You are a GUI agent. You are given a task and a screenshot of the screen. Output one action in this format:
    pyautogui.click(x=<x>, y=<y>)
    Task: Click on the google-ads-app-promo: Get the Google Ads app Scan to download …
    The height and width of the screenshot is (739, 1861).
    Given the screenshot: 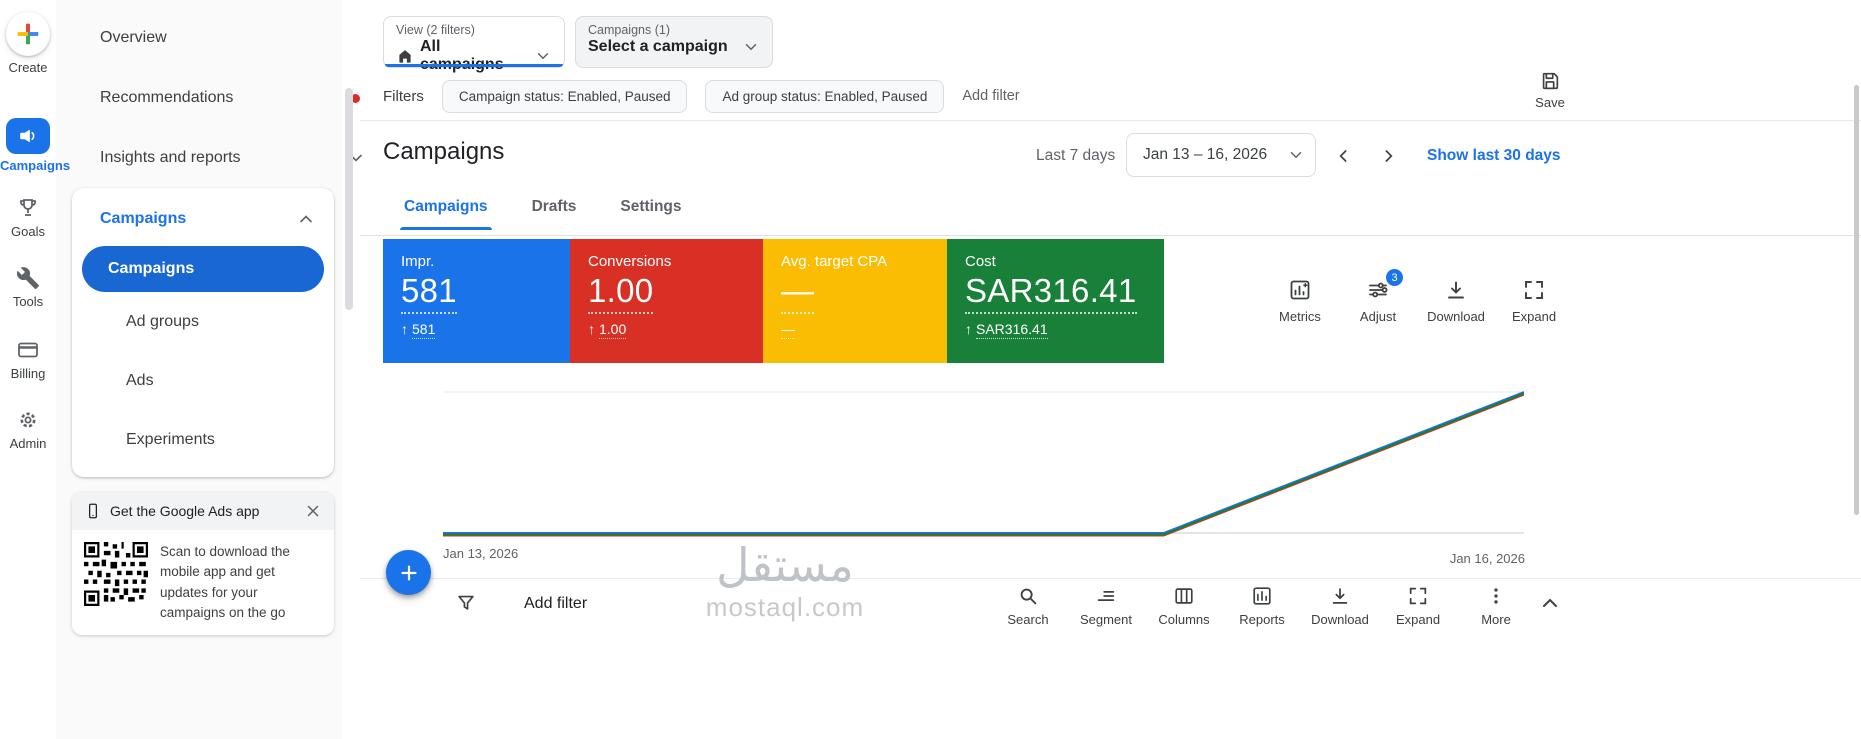 What is the action you would take?
    pyautogui.click(x=203, y=563)
    